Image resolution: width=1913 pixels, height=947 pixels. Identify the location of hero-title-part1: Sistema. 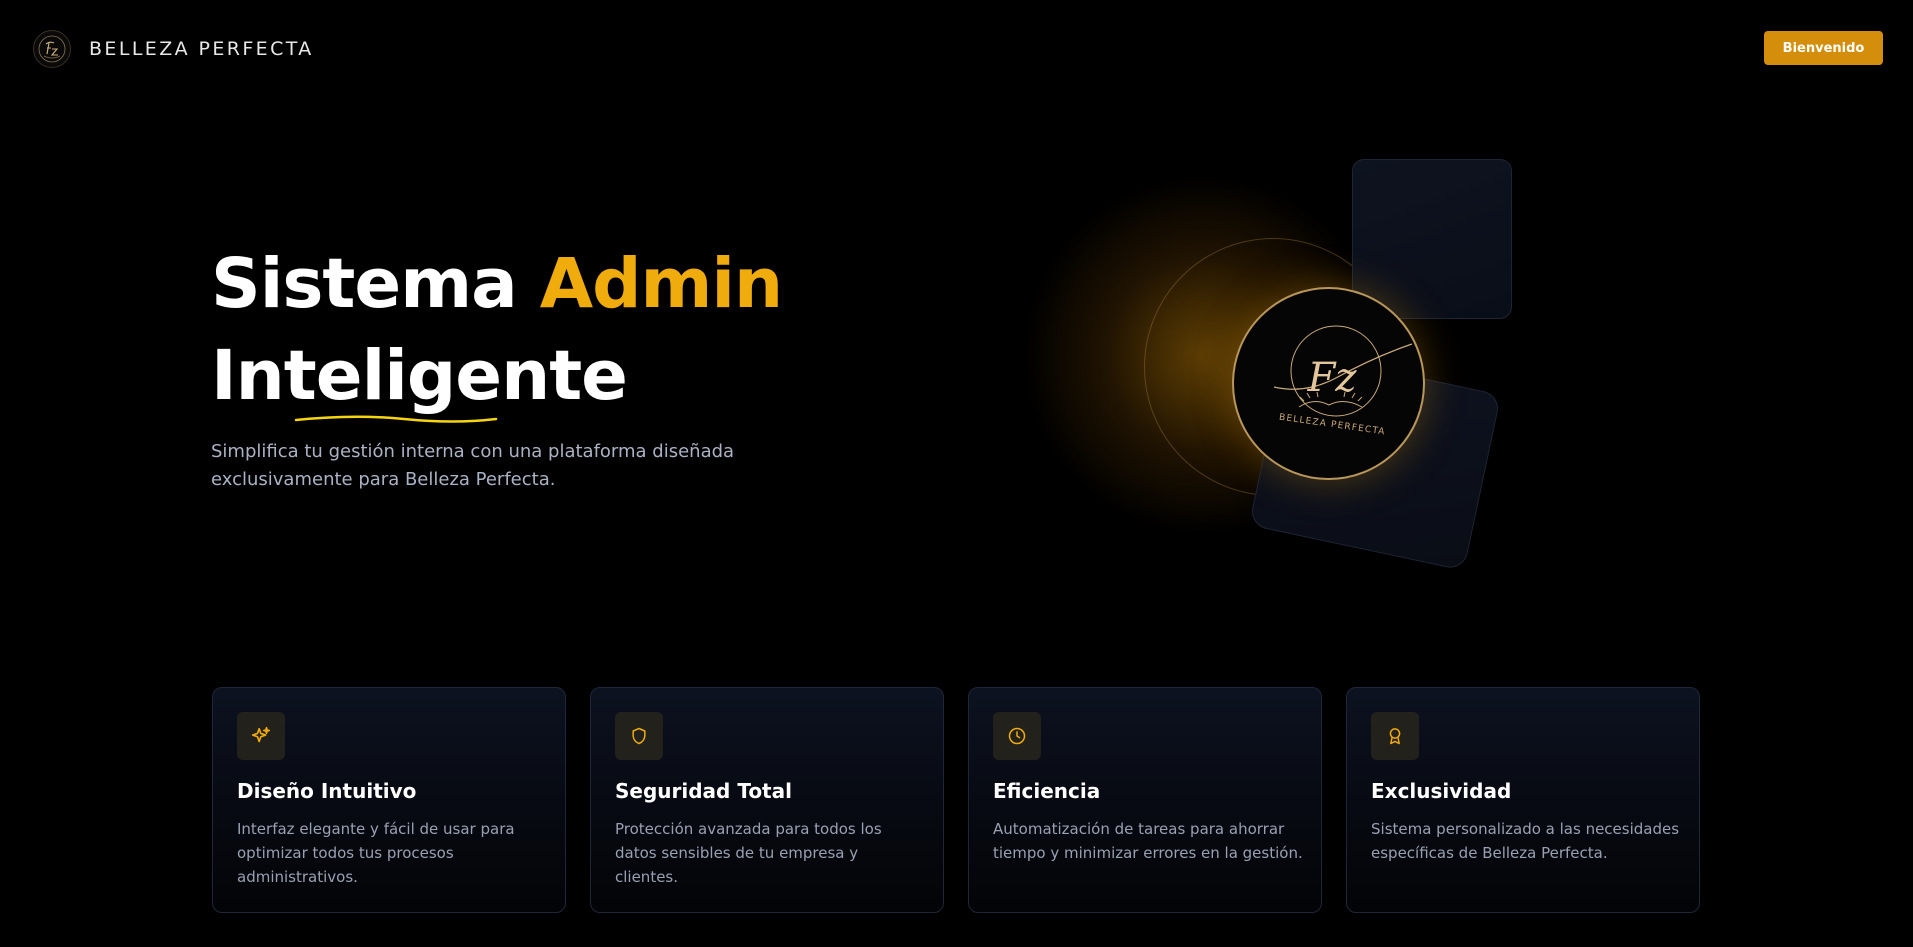
(375, 284).